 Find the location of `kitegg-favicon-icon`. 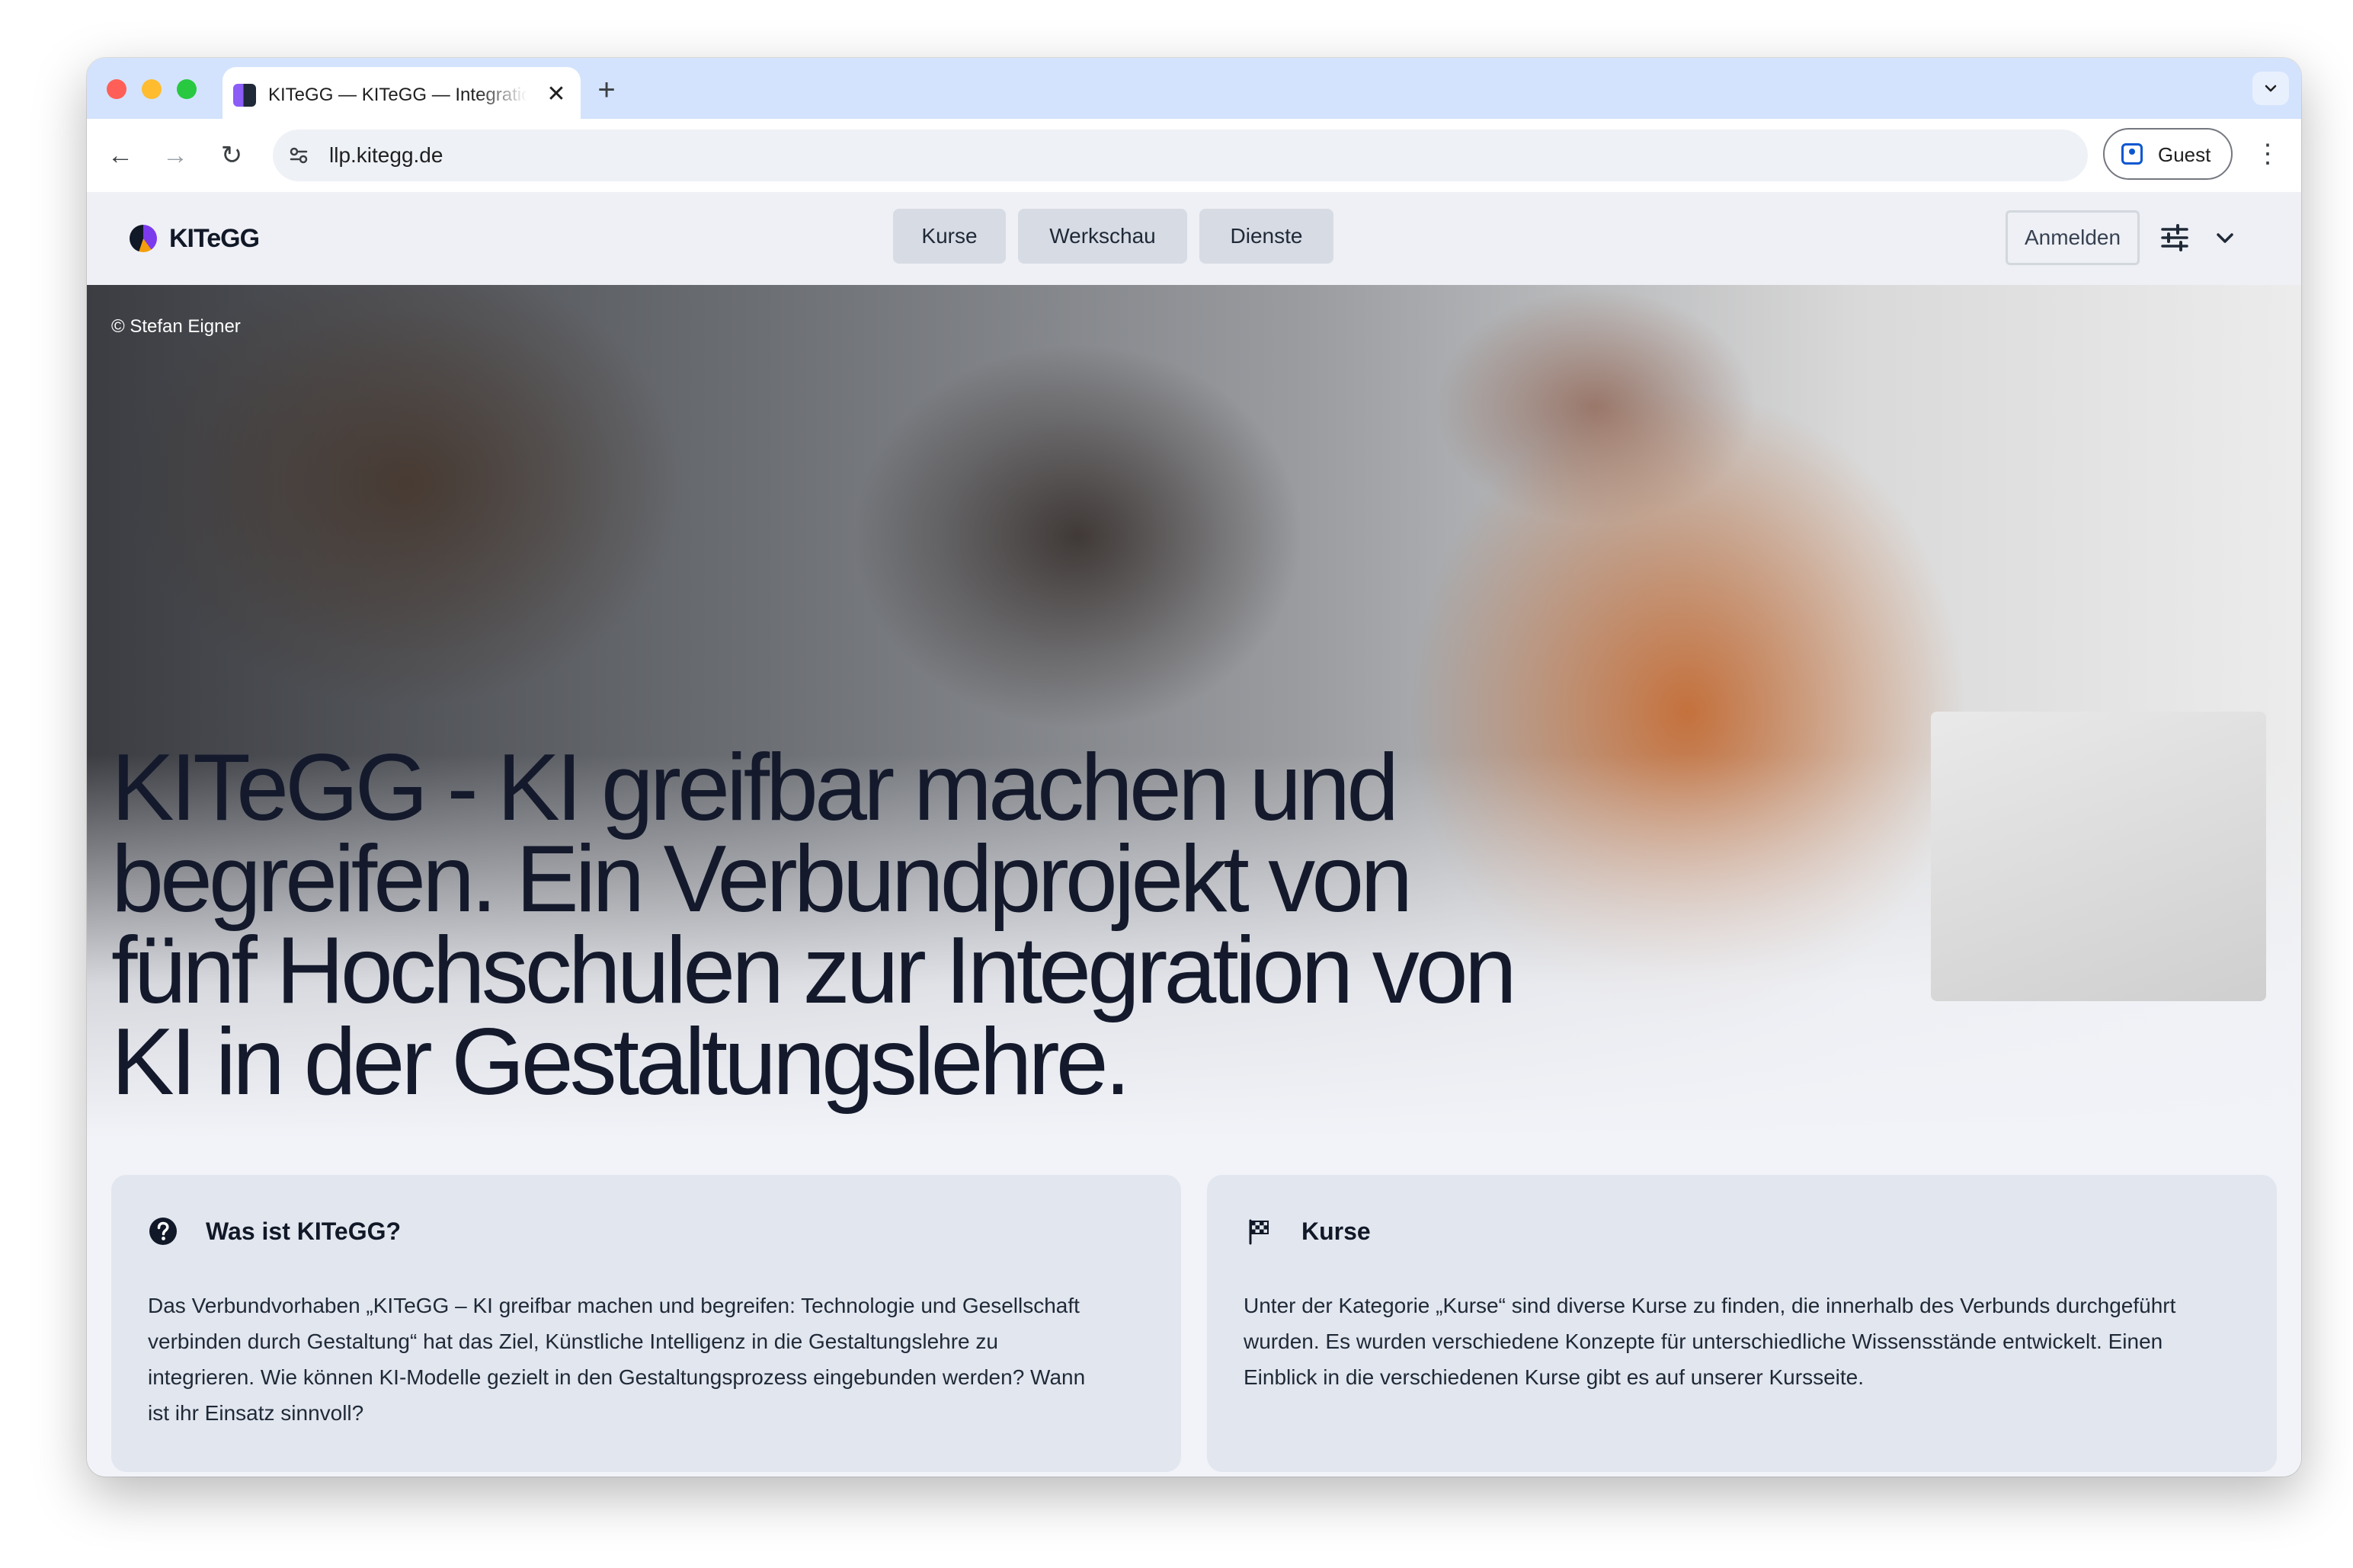

kitegg-favicon-icon is located at coordinates (245, 95).